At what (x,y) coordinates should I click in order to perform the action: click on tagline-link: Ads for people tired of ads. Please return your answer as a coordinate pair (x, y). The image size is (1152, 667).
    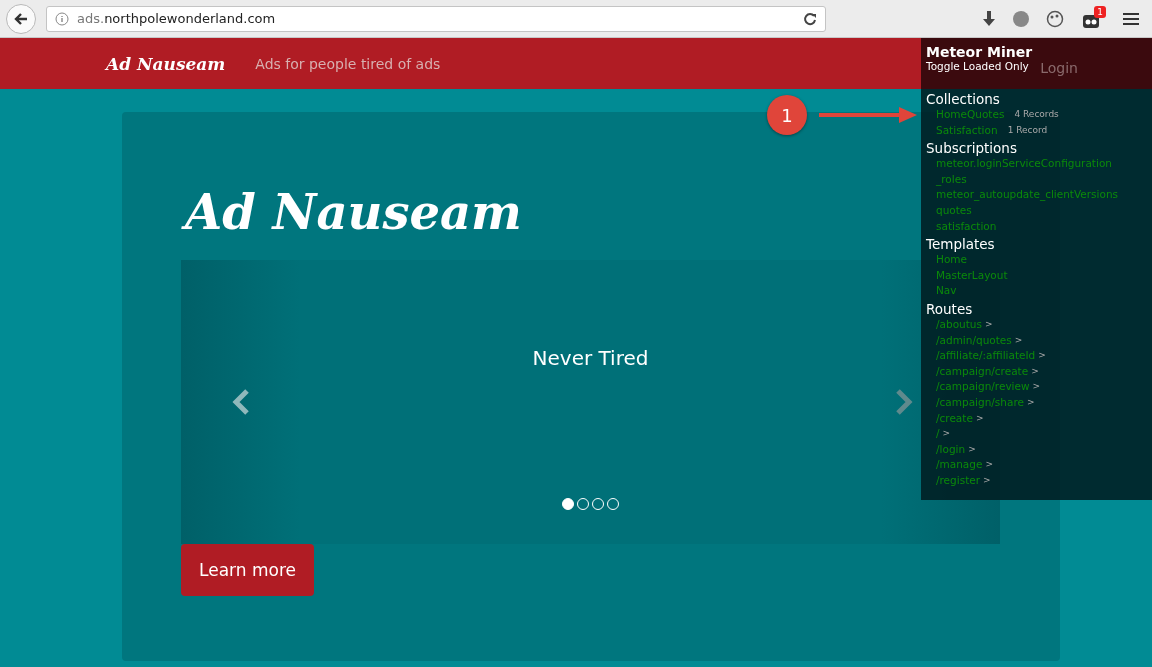
    Looking at the image, I should click on (348, 63).